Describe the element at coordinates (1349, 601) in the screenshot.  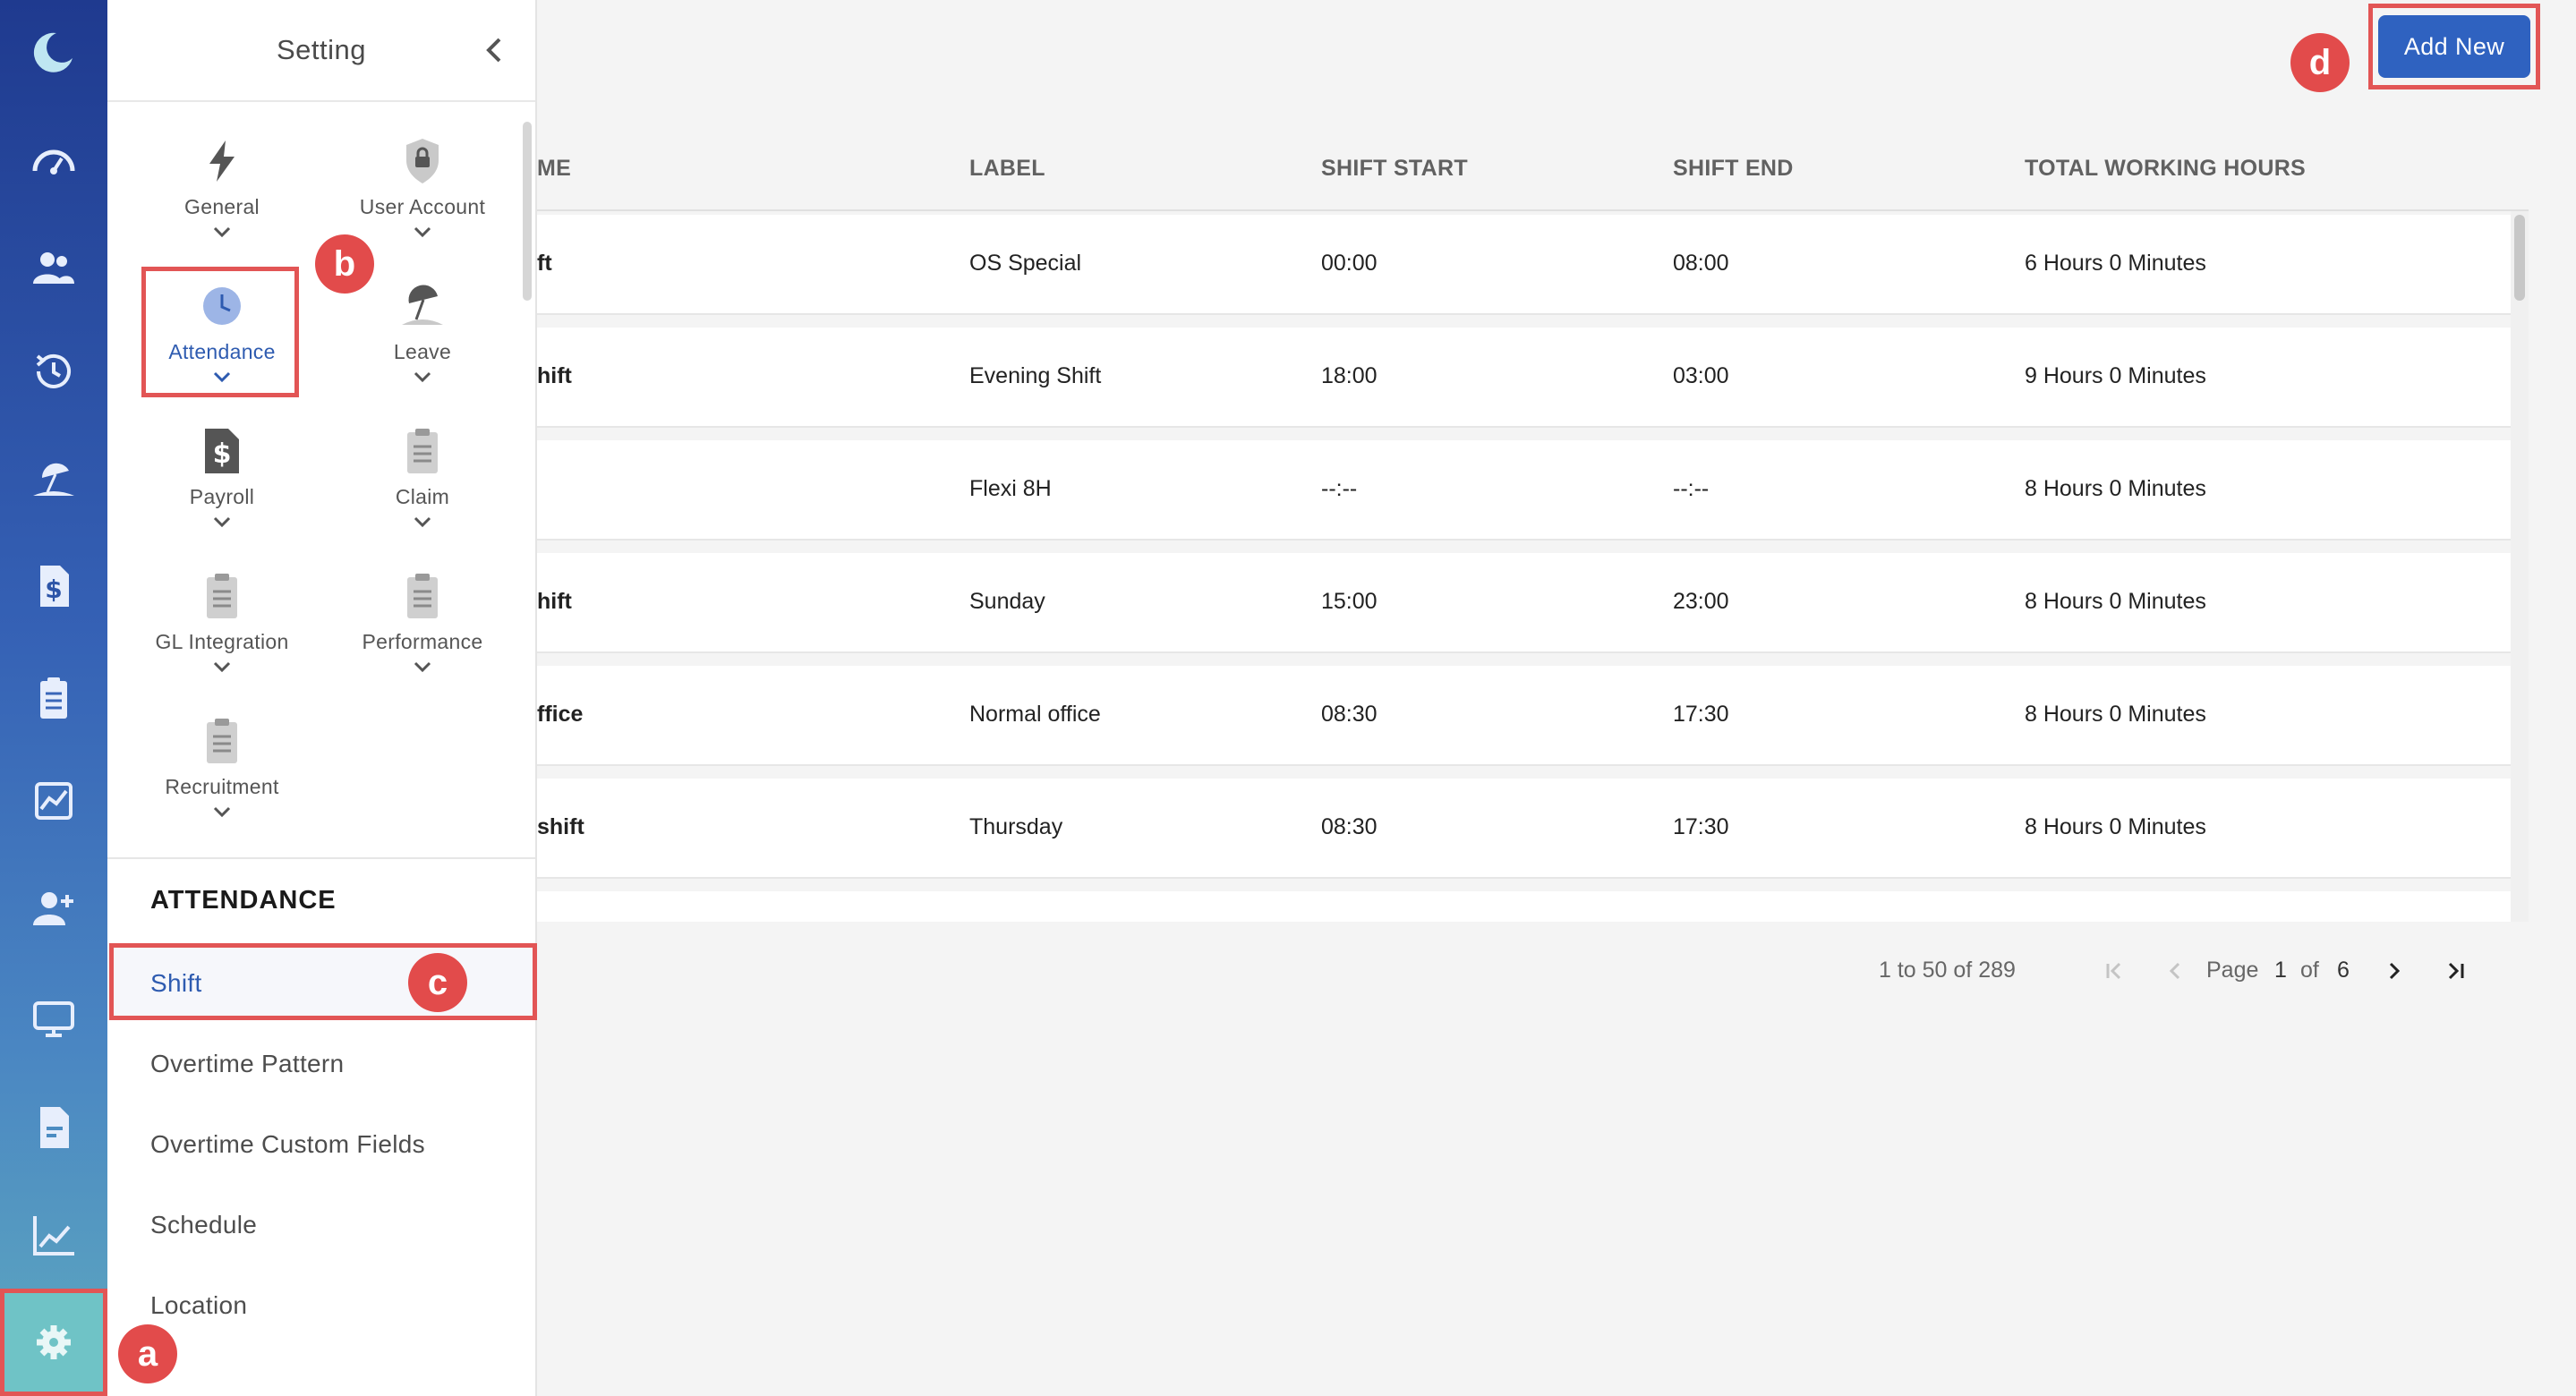
I see `cell-start: 15:00` at that location.